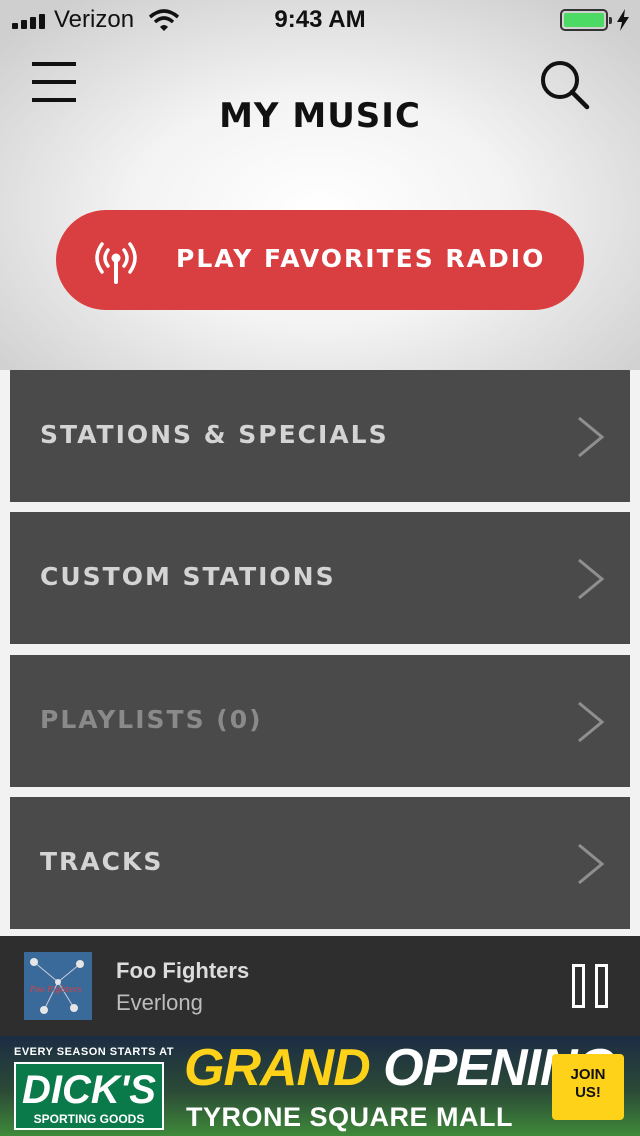 The width and height of the screenshot is (640, 1136). What do you see at coordinates (89, 1090) in the screenshot?
I see `ad-logo-text: DICK'S` at bounding box center [89, 1090].